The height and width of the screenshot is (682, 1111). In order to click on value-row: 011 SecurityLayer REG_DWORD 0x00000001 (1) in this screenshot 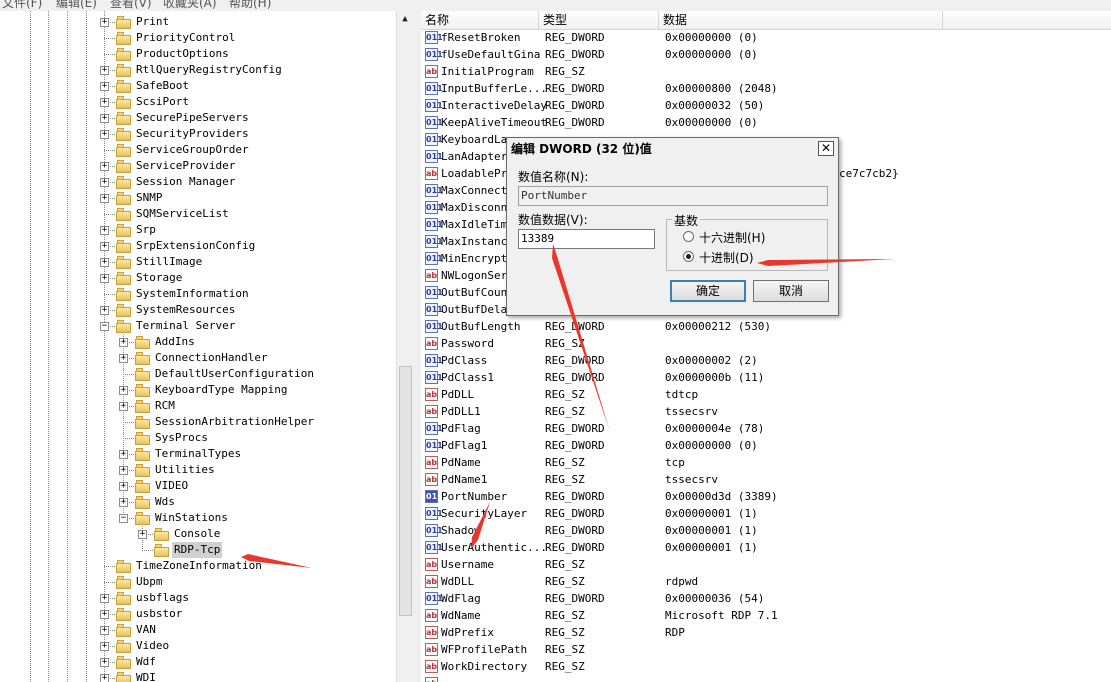, I will do `click(766, 513)`.